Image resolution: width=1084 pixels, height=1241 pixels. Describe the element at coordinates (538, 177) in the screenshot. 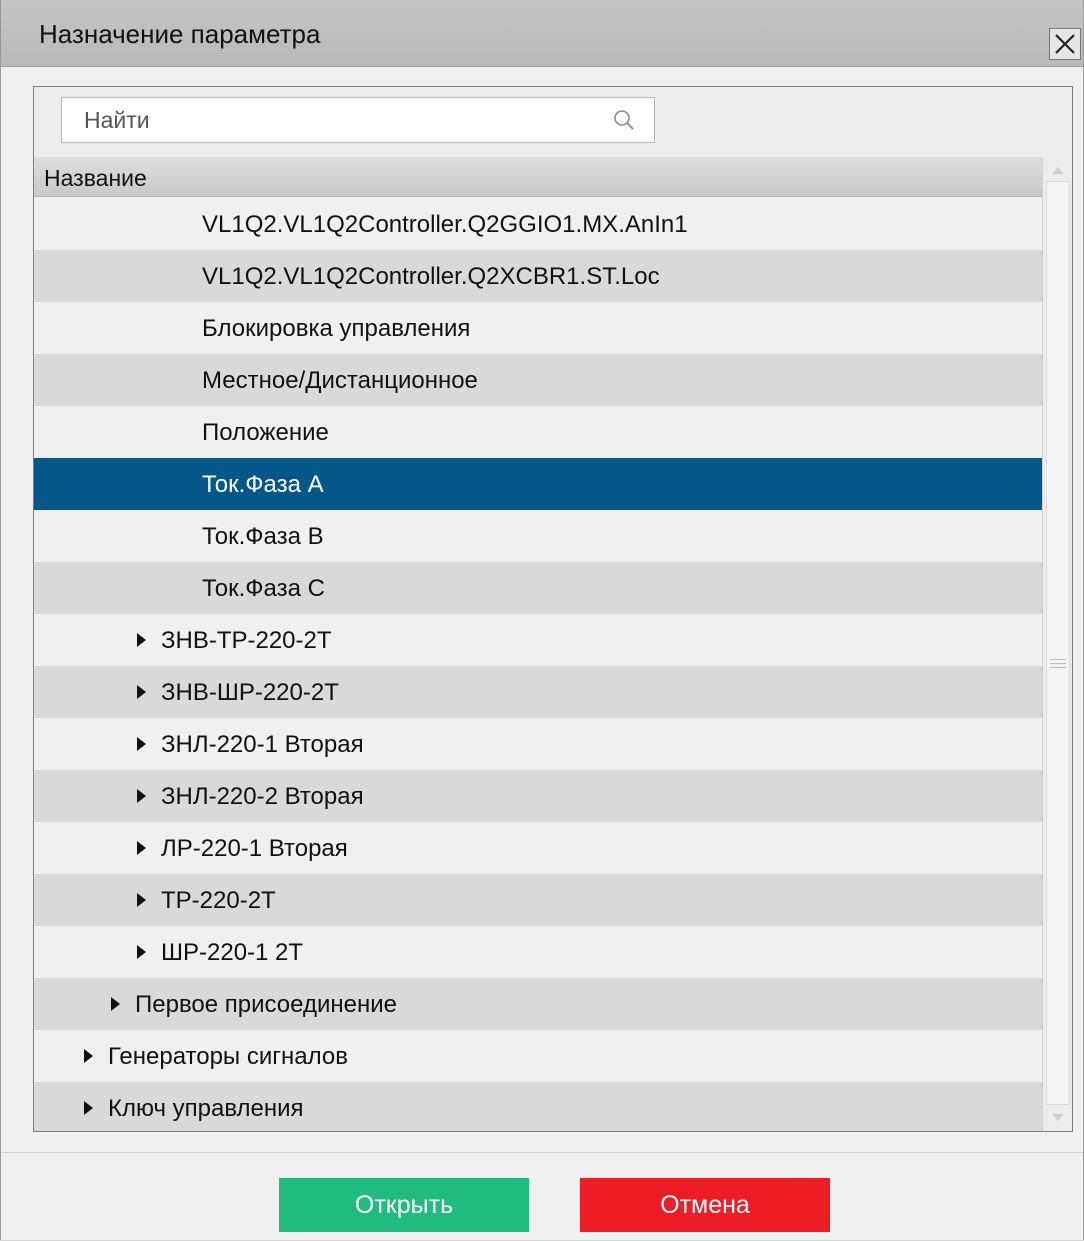

I see `column-header-name: Название` at that location.